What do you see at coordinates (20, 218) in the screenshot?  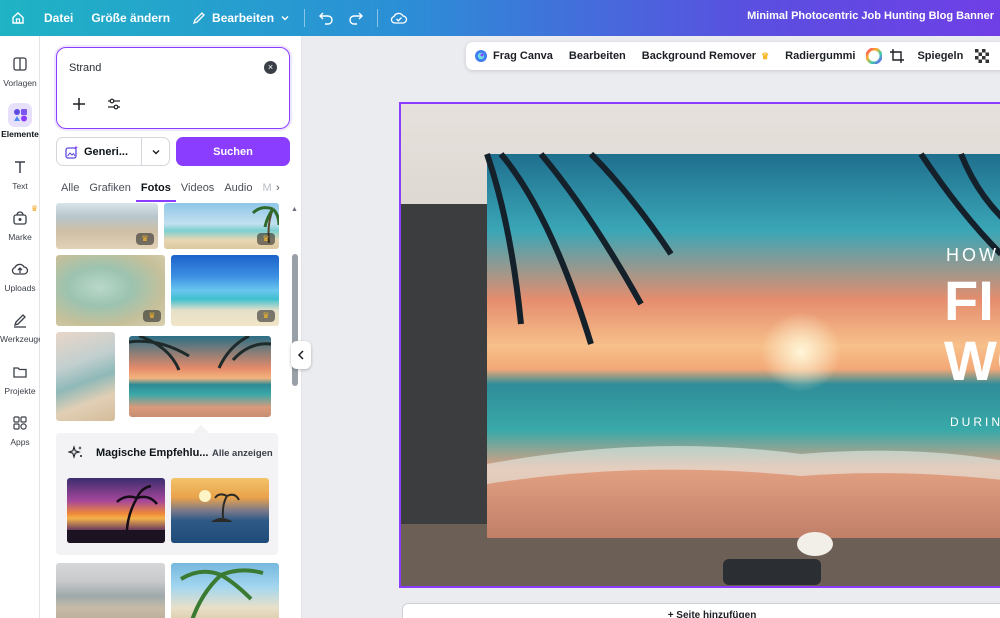 I see `brand-icon` at bounding box center [20, 218].